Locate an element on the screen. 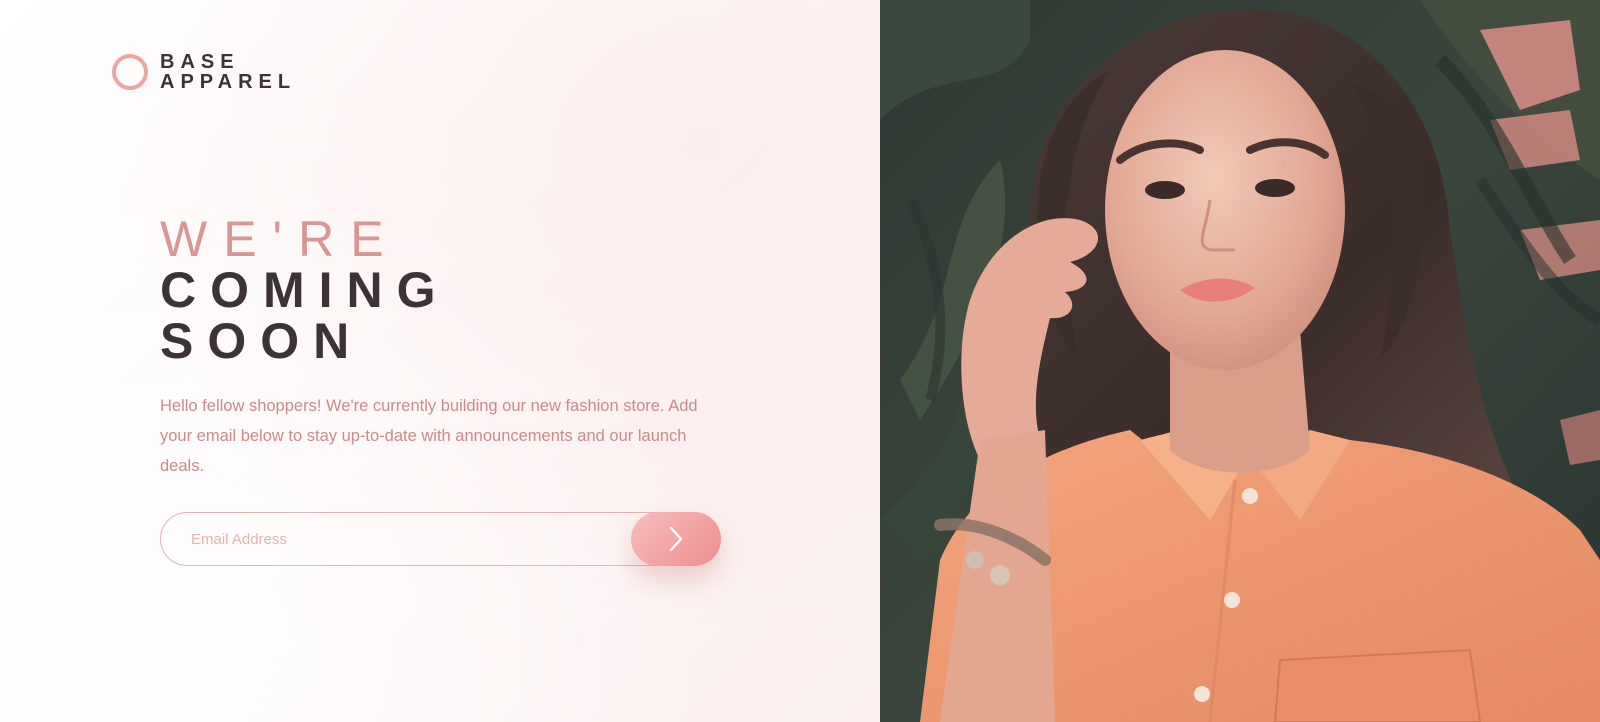 This screenshot has width=1600, height=722. headline-strong-2: SOON is located at coordinates (262, 341).